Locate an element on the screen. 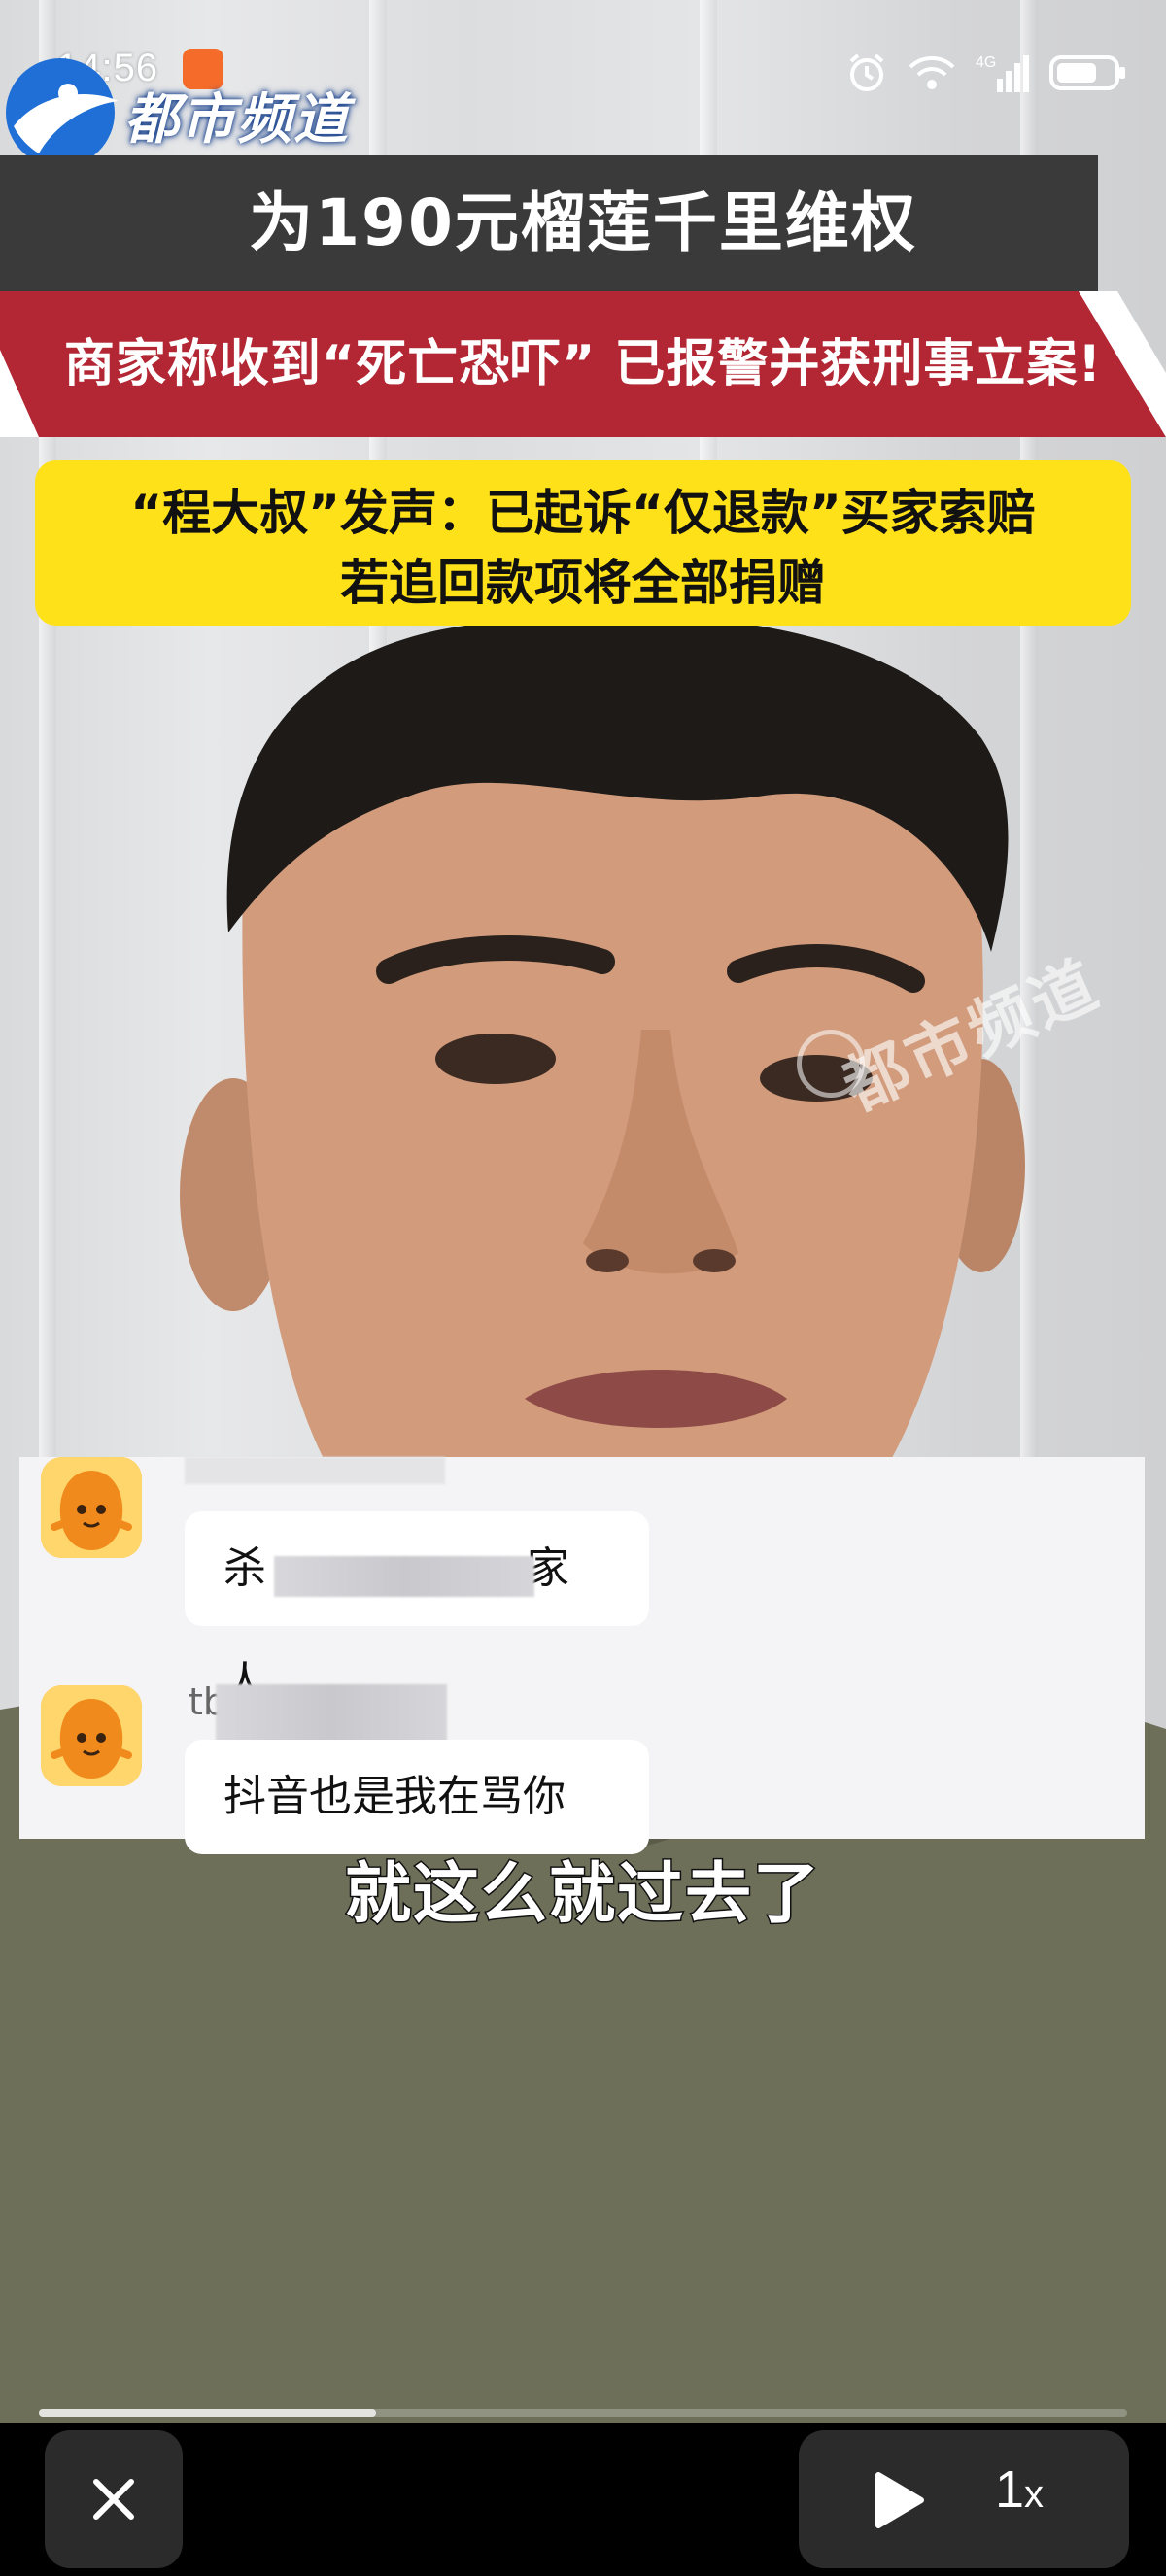 This screenshot has width=1166, height=2576. close-icon is located at coordinates (113, 2499).